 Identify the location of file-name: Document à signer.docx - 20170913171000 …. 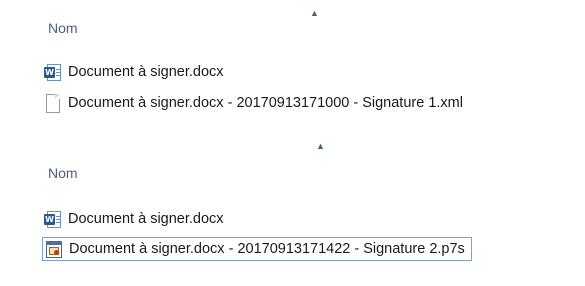
(265, 103).